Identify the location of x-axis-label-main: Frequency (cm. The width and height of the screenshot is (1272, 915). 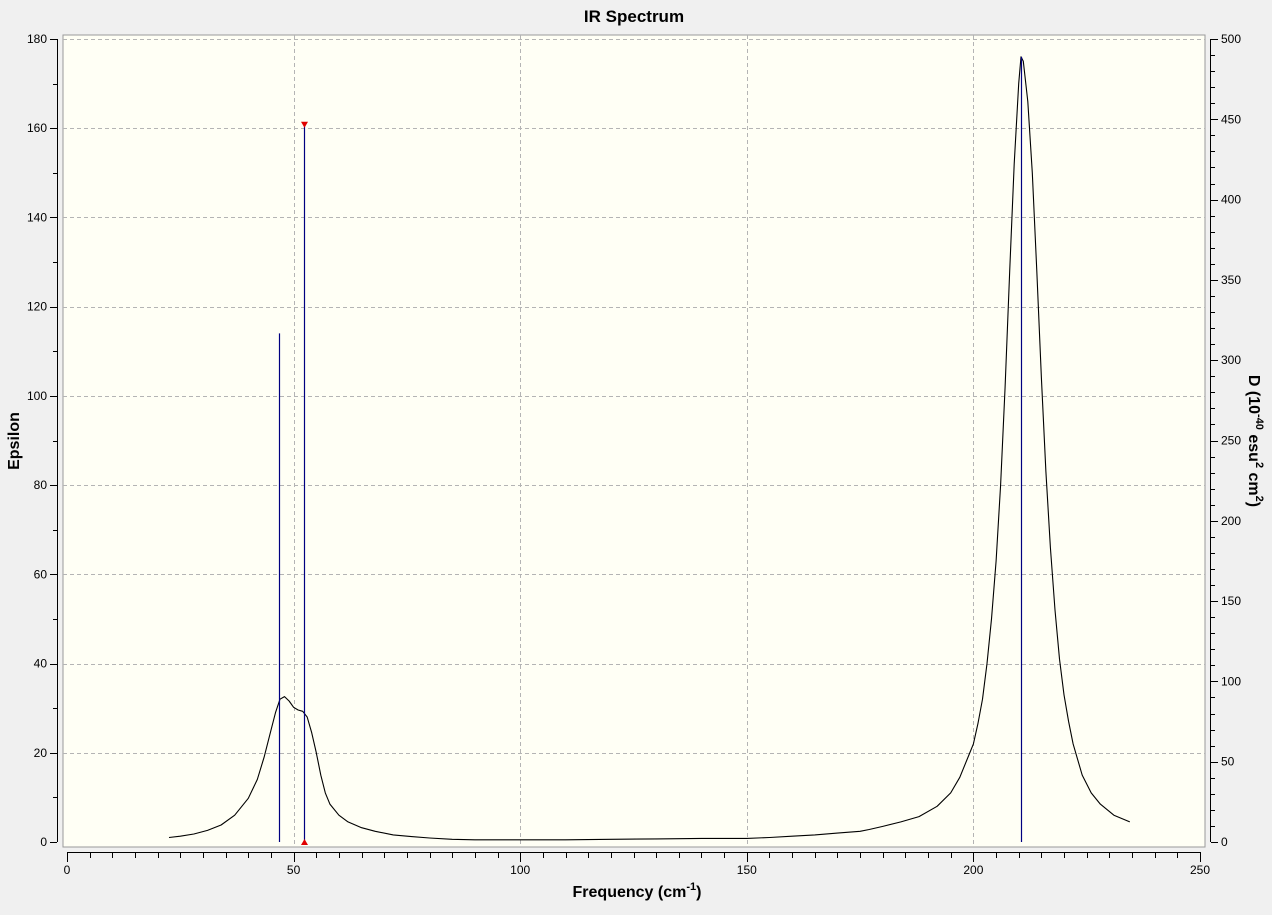
(630, 892).